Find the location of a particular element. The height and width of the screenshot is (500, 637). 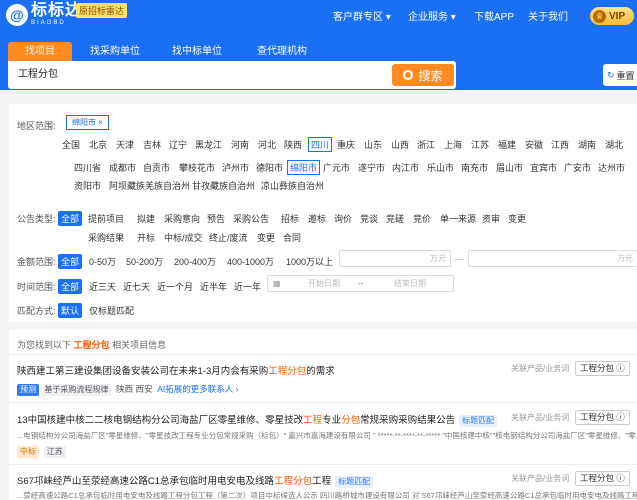

city-item: 攀枝花市 is located at coordinates (197, 167).